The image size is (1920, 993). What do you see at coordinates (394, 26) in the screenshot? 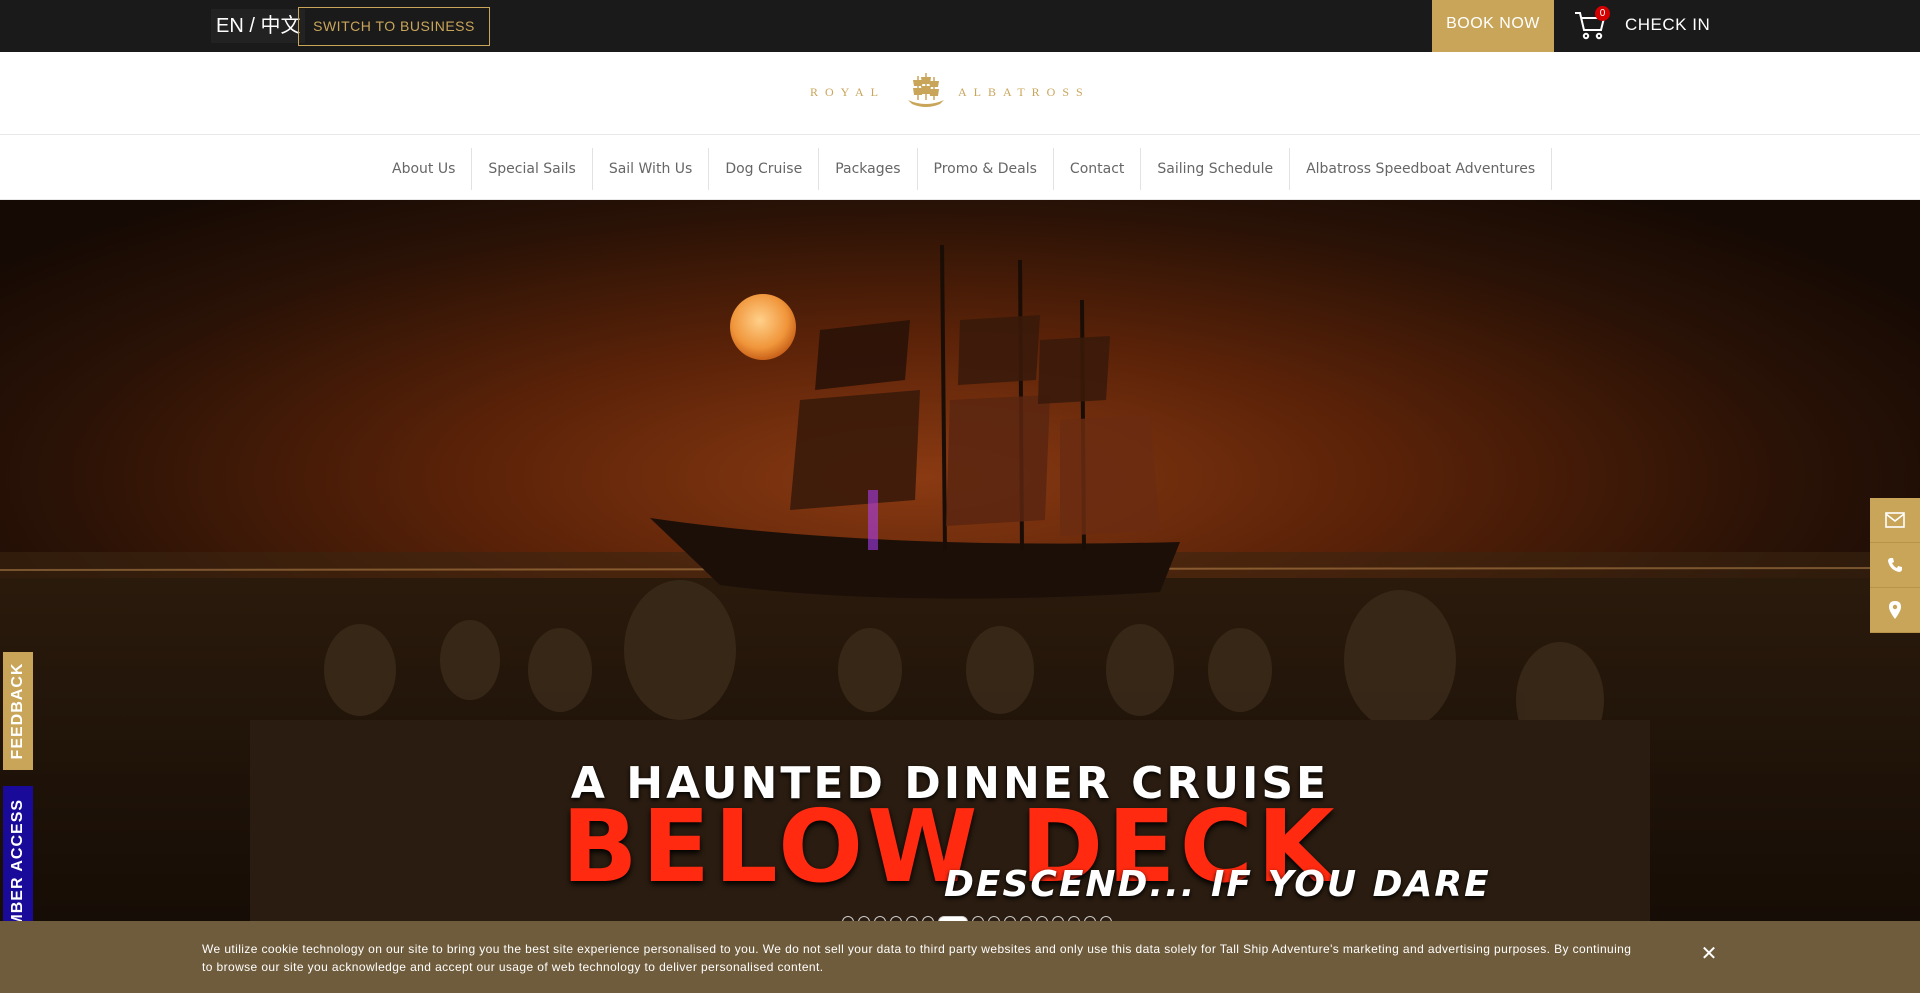
I see `switch-to-business-button: SWITCH TO BUSINESS` at bounding box center [394, 26].